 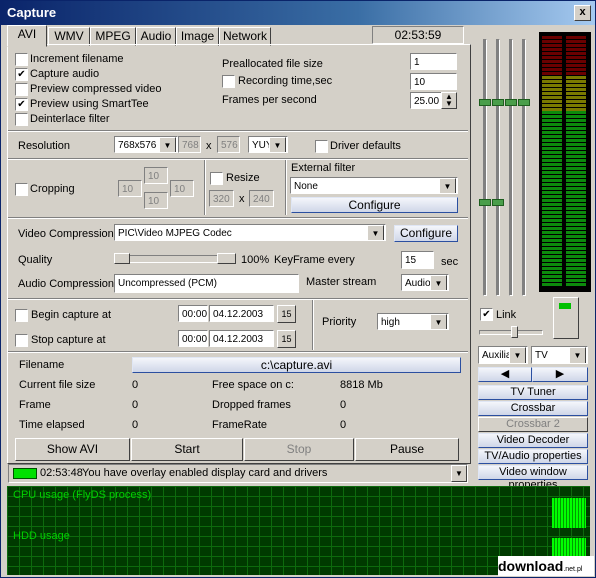 What do you see at coordinates (216, 178) in the screenshot?
I see `resize-checkbox` at bounding box center [216, 178].